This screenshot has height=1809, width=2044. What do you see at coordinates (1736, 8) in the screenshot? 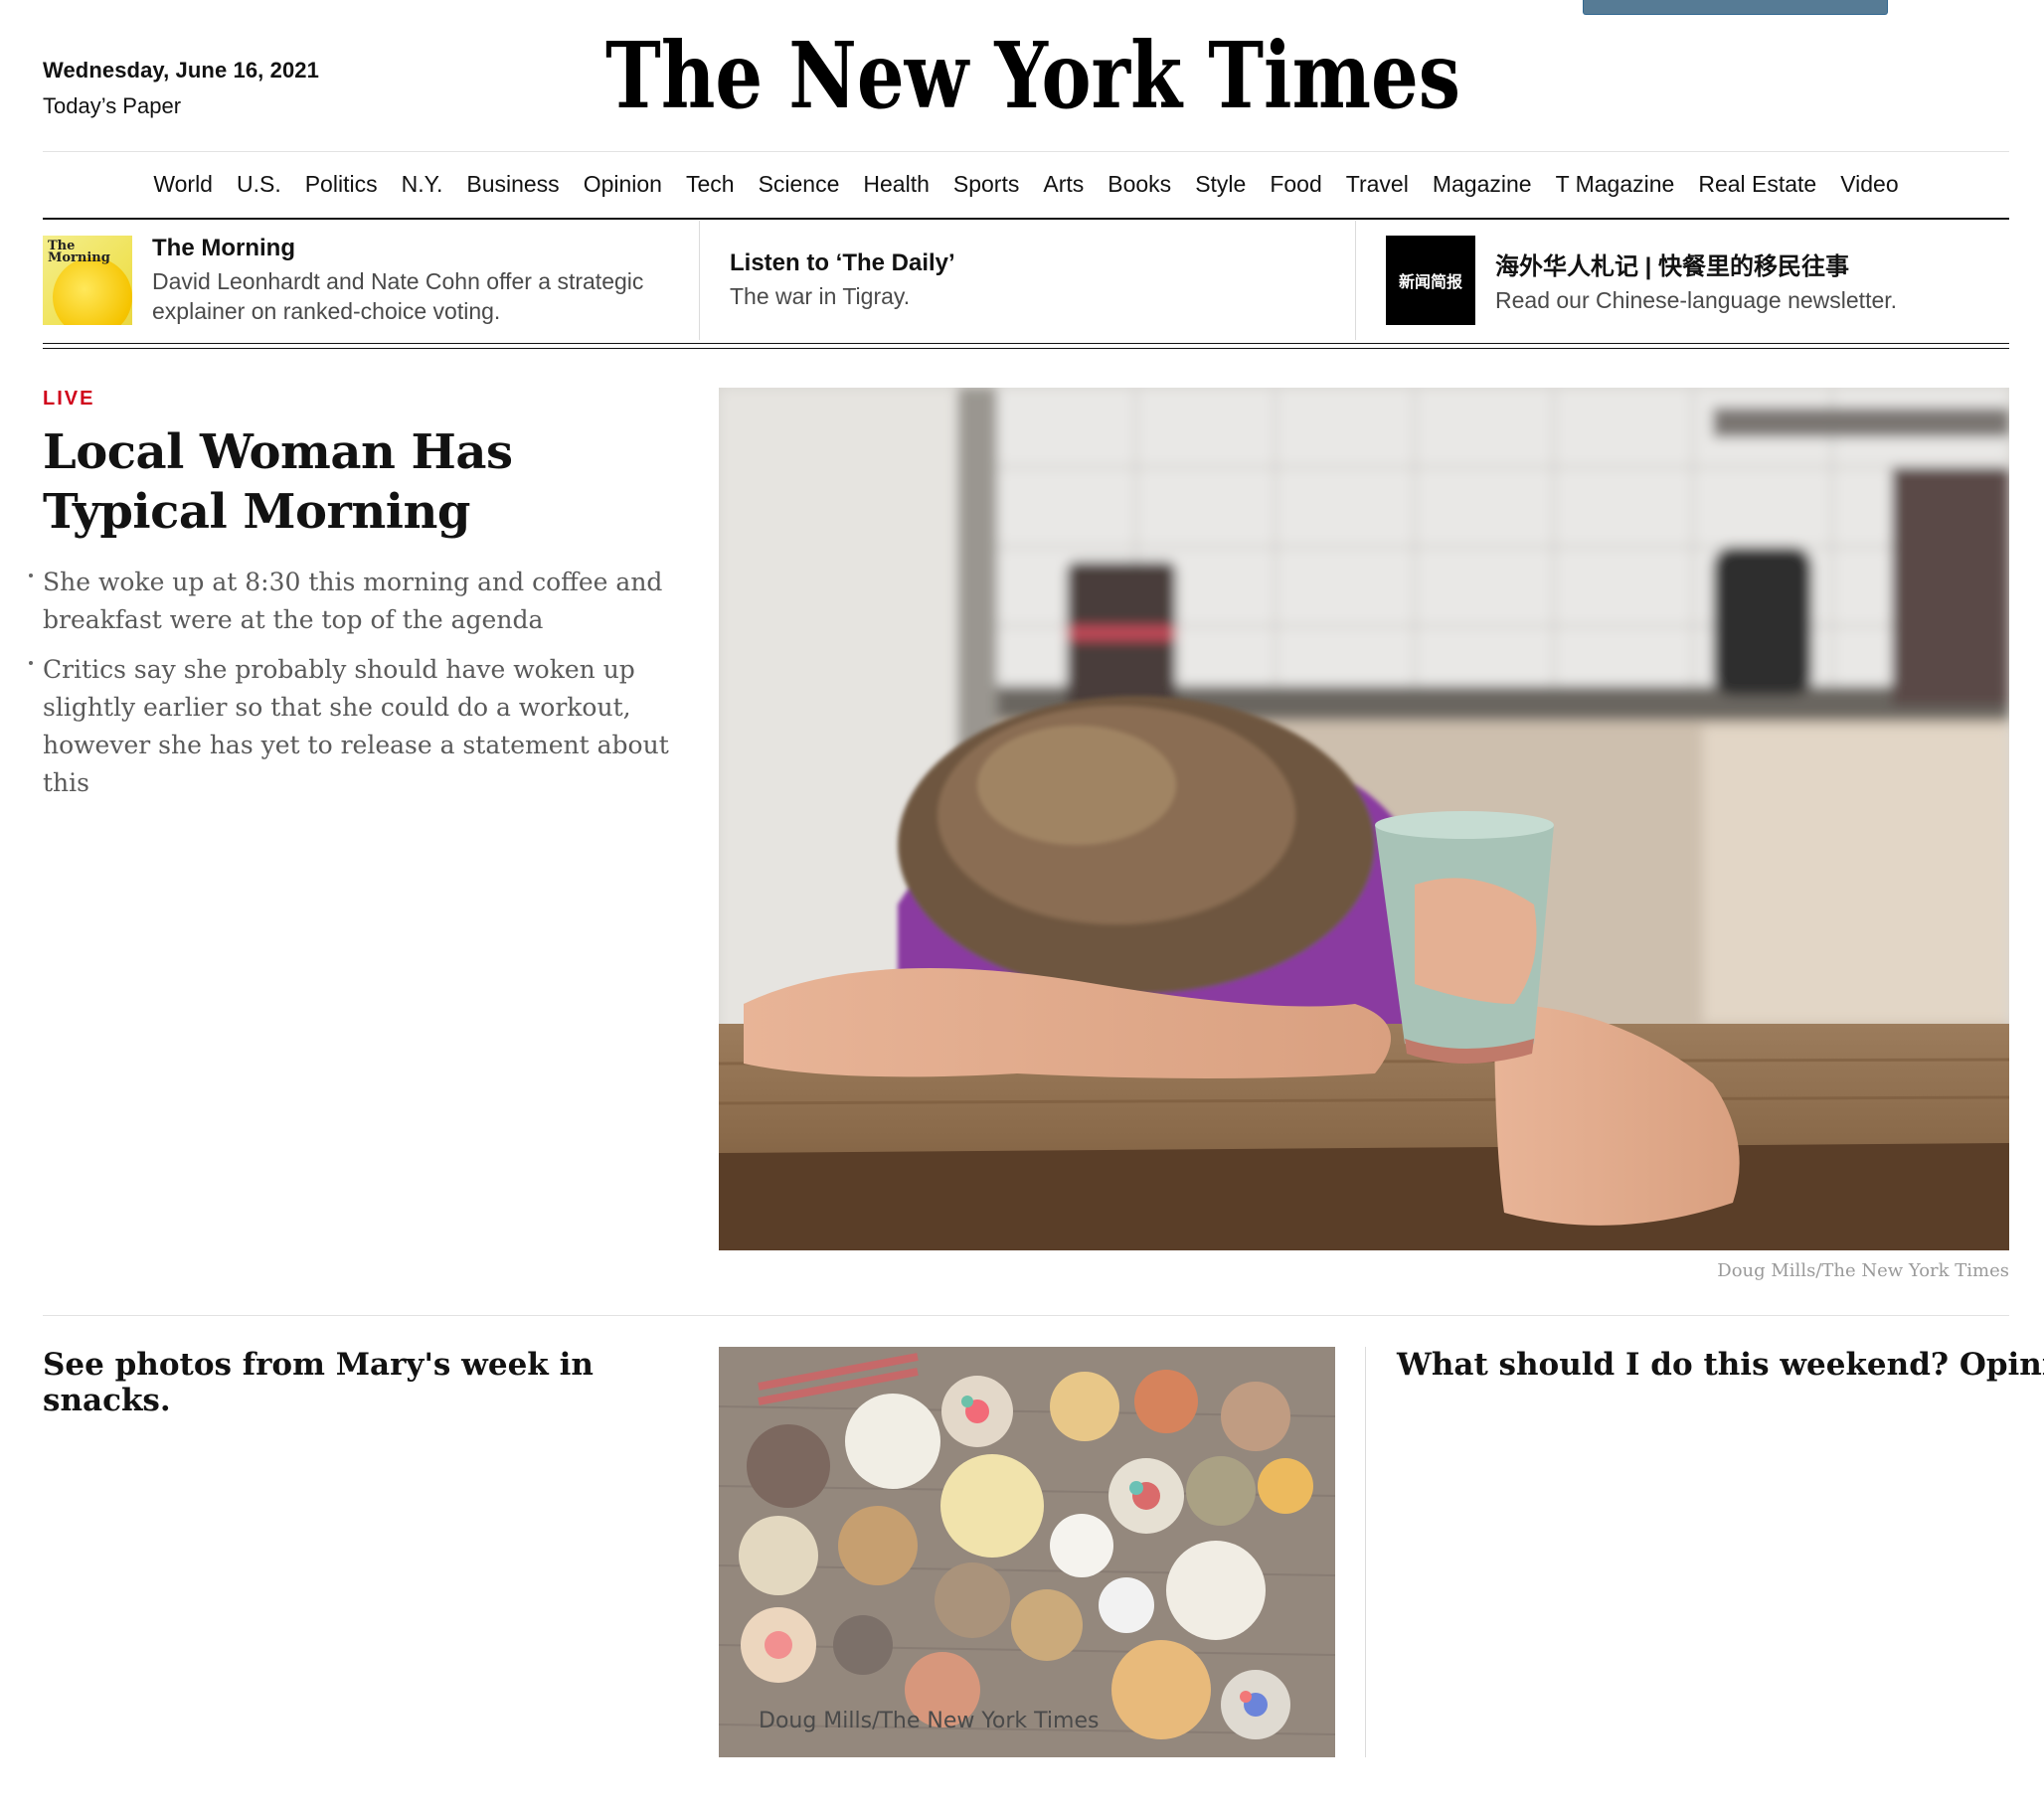
I see `subscribe-button` at bounding box center [1736, 8].